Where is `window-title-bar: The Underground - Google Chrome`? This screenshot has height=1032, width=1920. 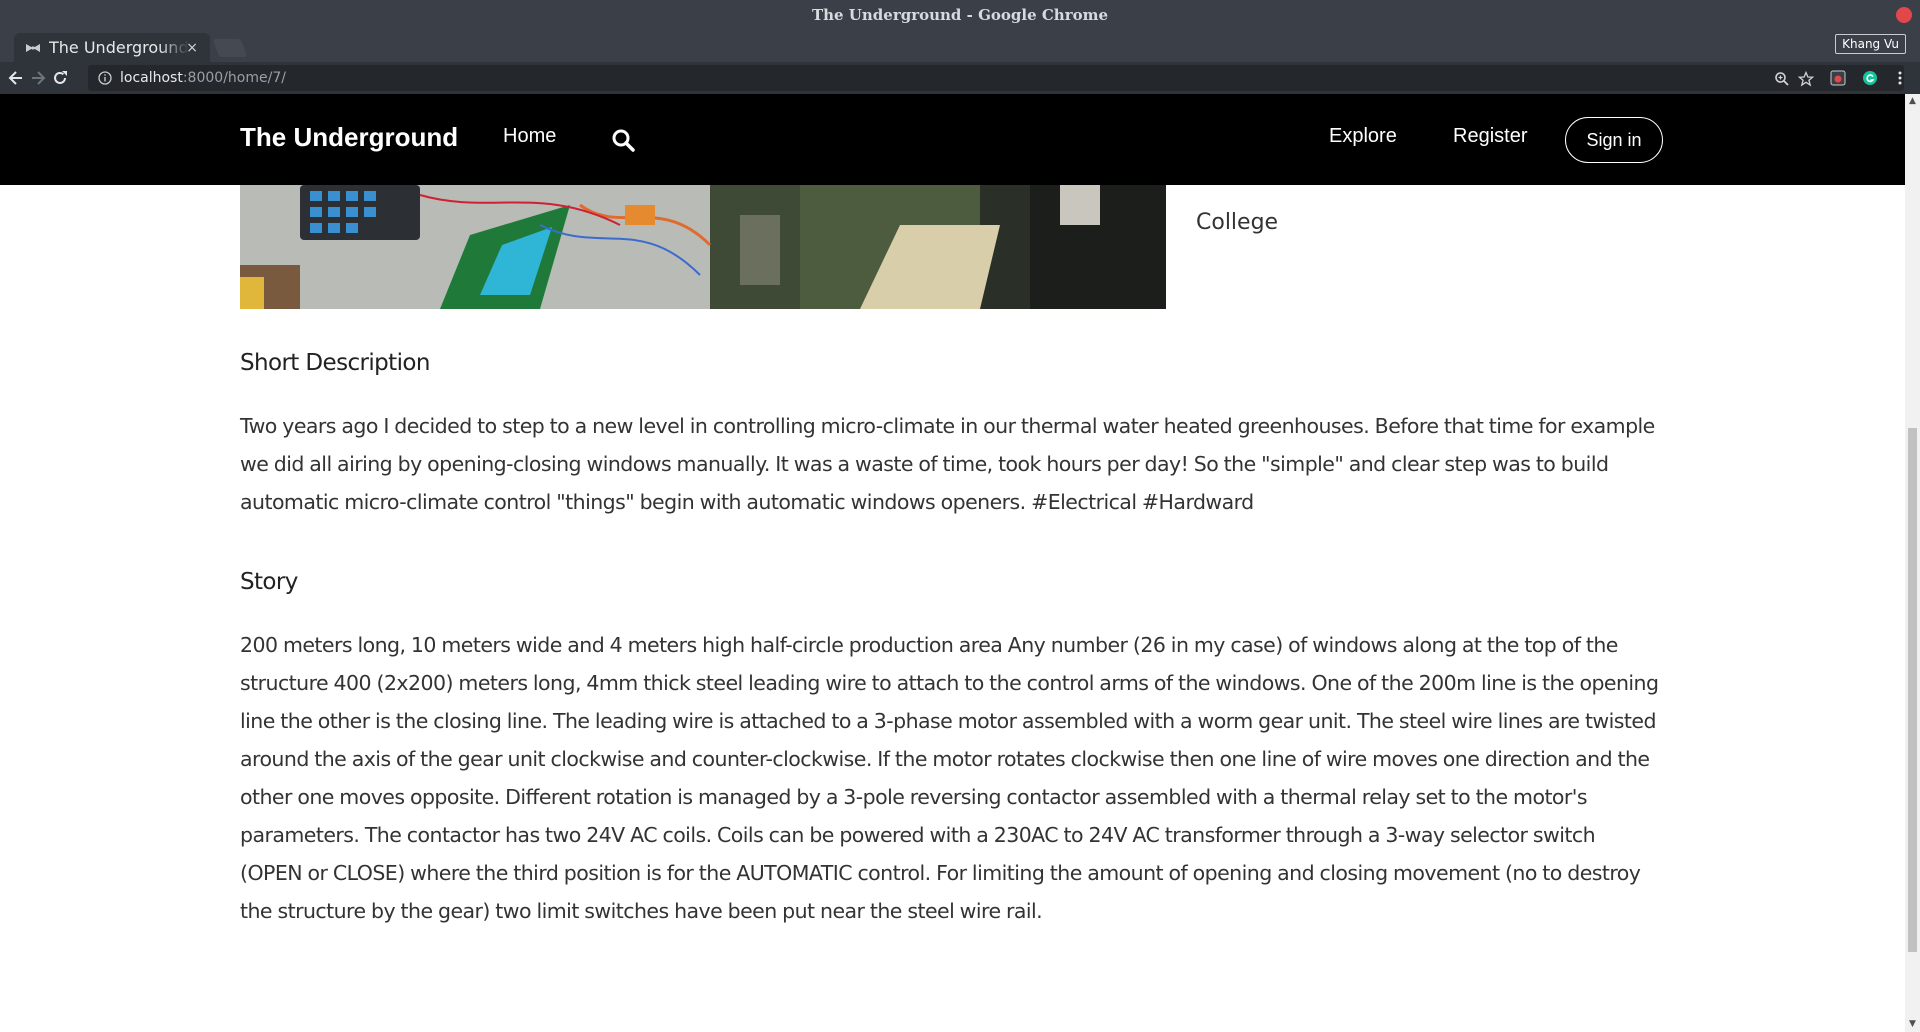 window-title-bar: The Underground - Google Chrome is located at coordinates (960, 15).